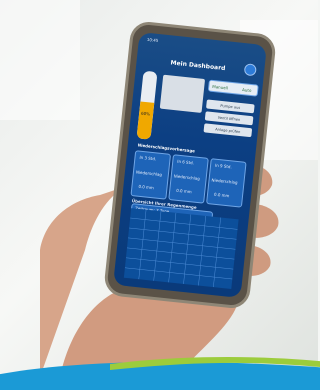 This screenshot has width=320, height=390. What do you see at coordinates (223, 166) in the screenshot?
I see `forecast-time: In 9 Std.` at bounding box center [223, 166].